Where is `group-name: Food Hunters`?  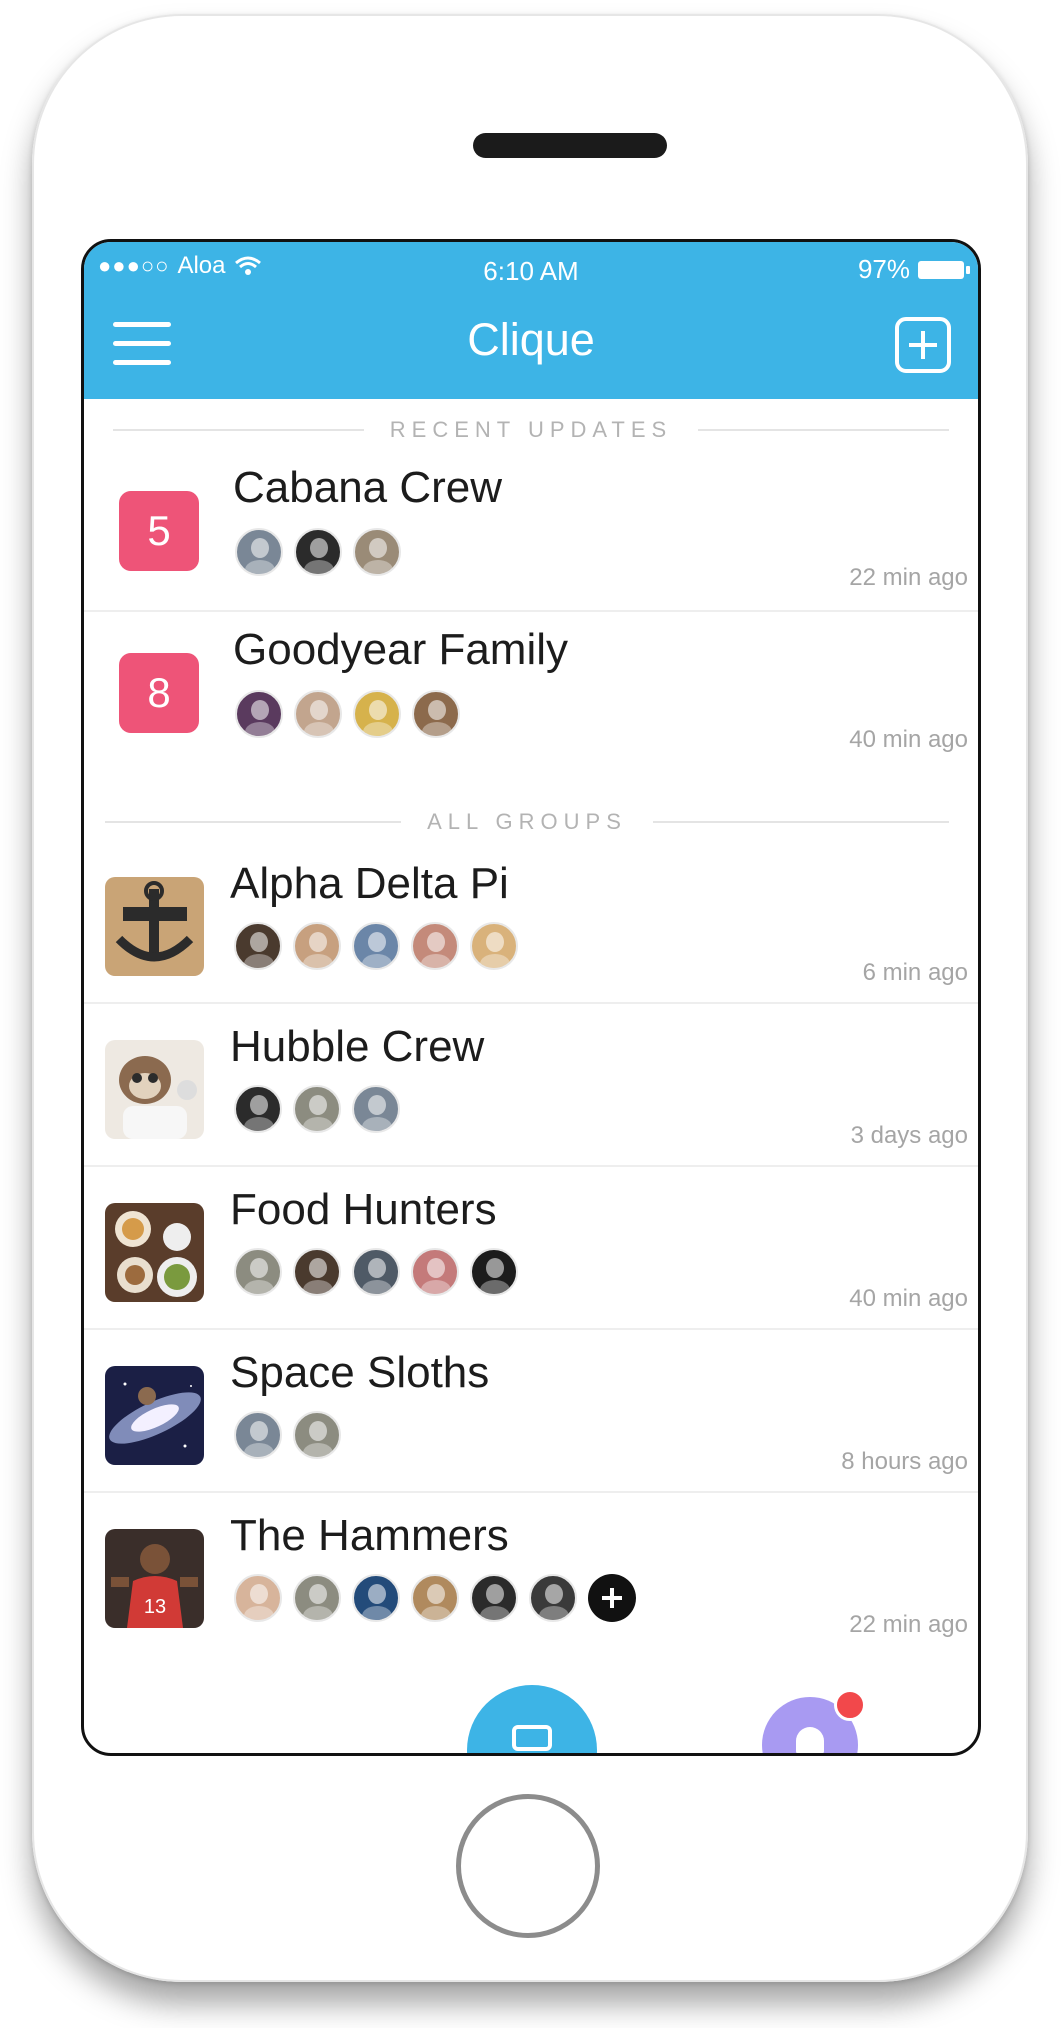
group-name: Food Hunters is located at coordinates (363, 1209).